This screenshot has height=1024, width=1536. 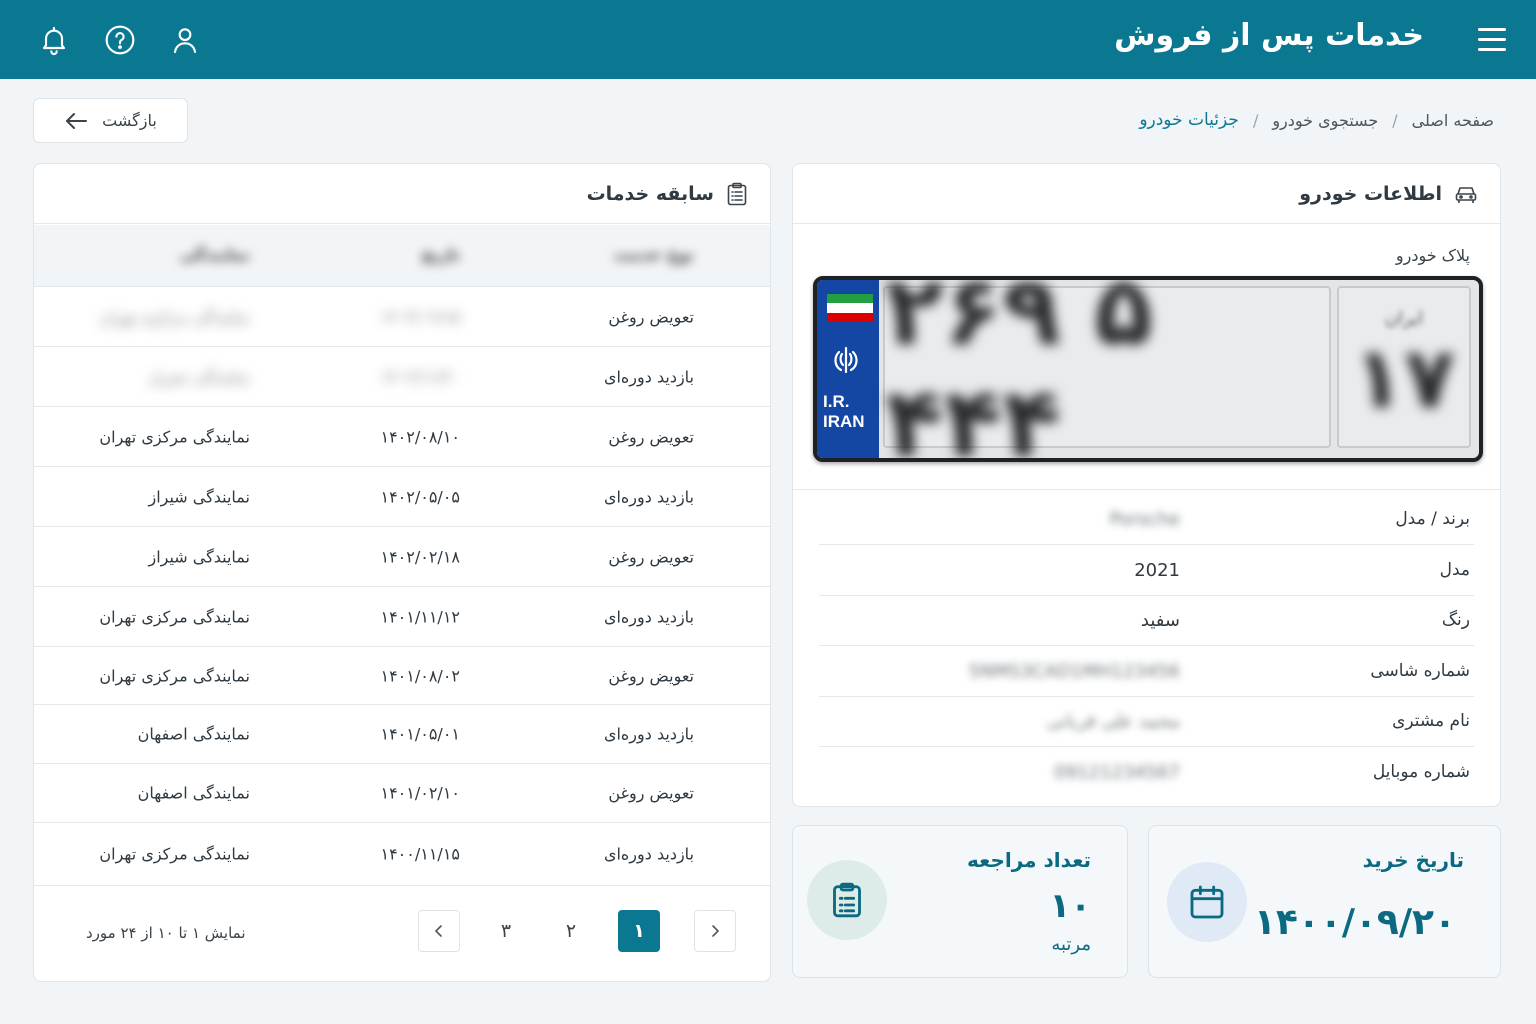 What do you see at coordinates (1404, 318) in the screenshot?
I see `plate-region-word: ایران` at bounding box center [1404, 318].